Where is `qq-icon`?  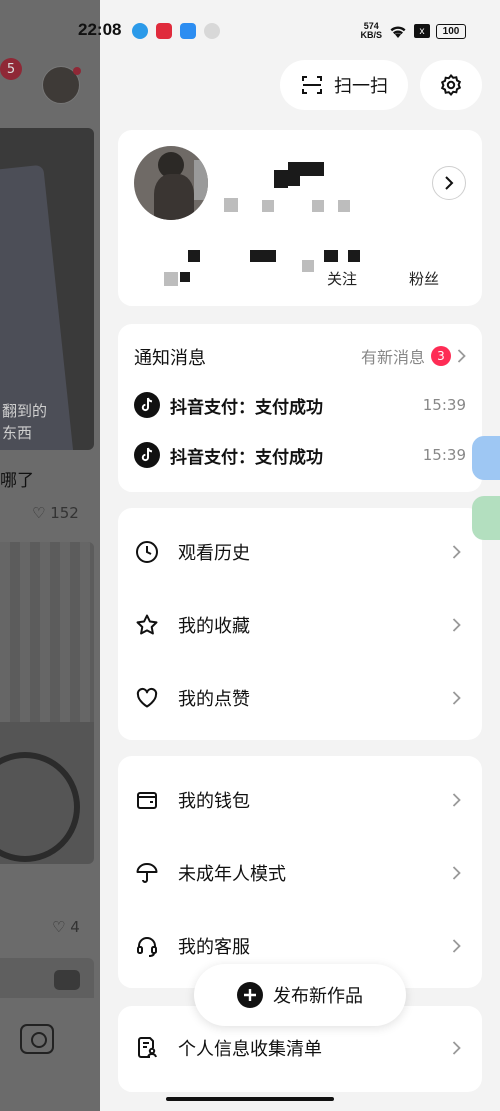
qq-icon is located at coordinates (140, 31).